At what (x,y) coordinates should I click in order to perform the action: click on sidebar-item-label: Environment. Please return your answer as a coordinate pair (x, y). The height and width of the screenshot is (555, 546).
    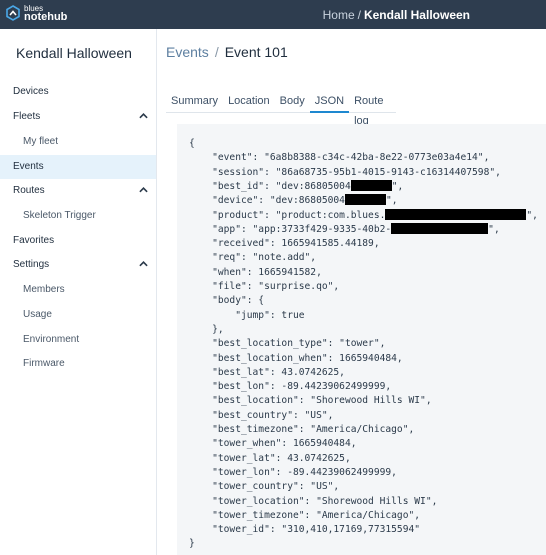
    Looking at the image, I should click on (51, 339).